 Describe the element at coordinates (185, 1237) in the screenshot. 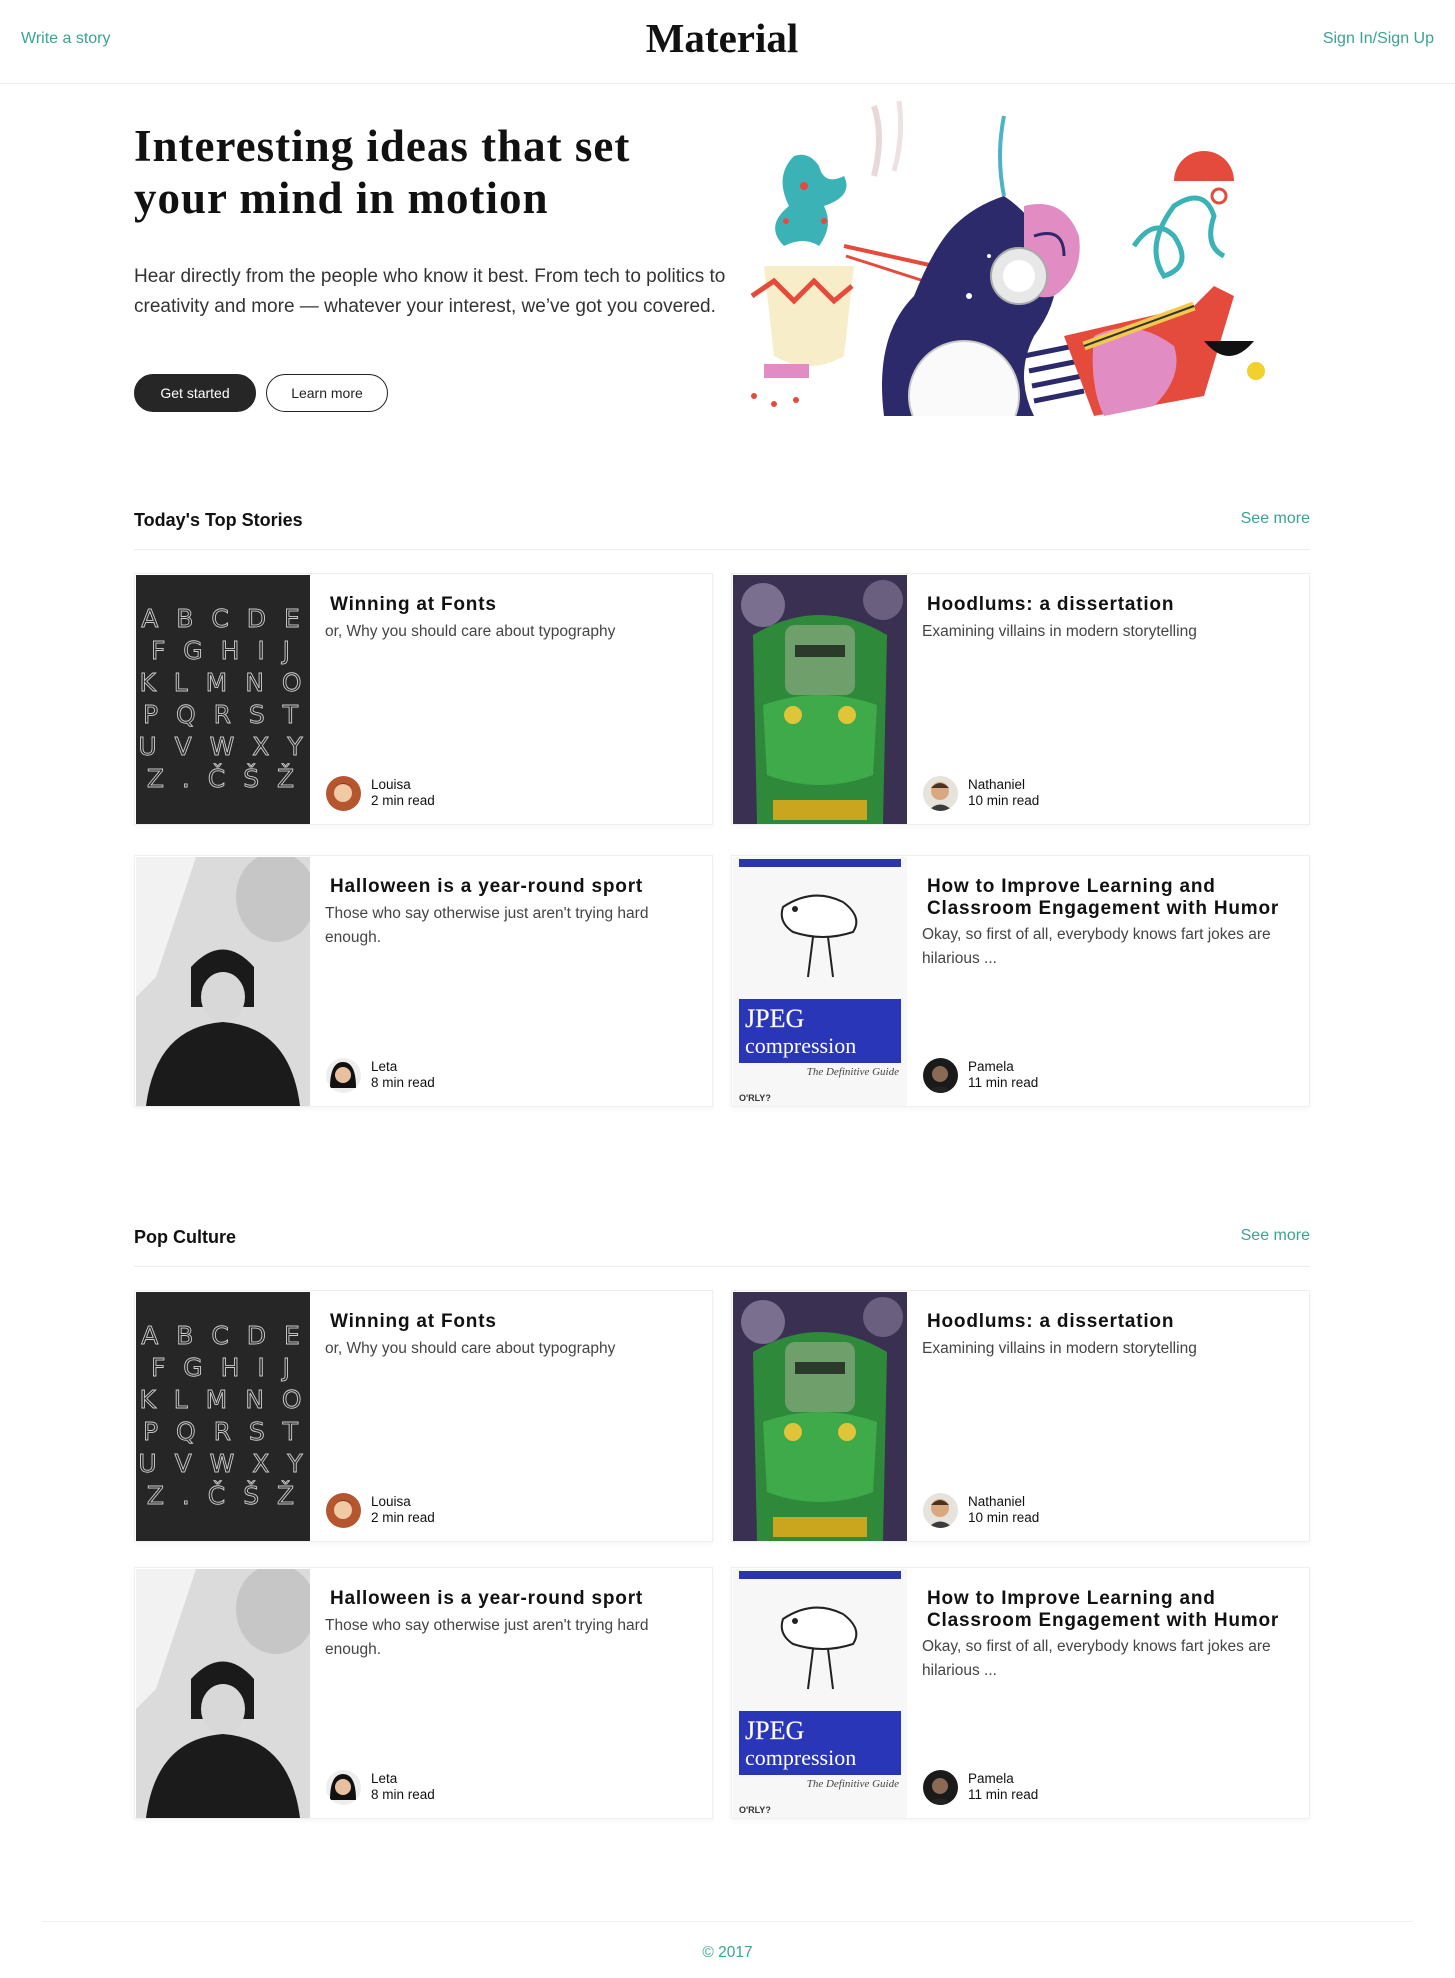

I see `section-title: Pop Culture` at that location.